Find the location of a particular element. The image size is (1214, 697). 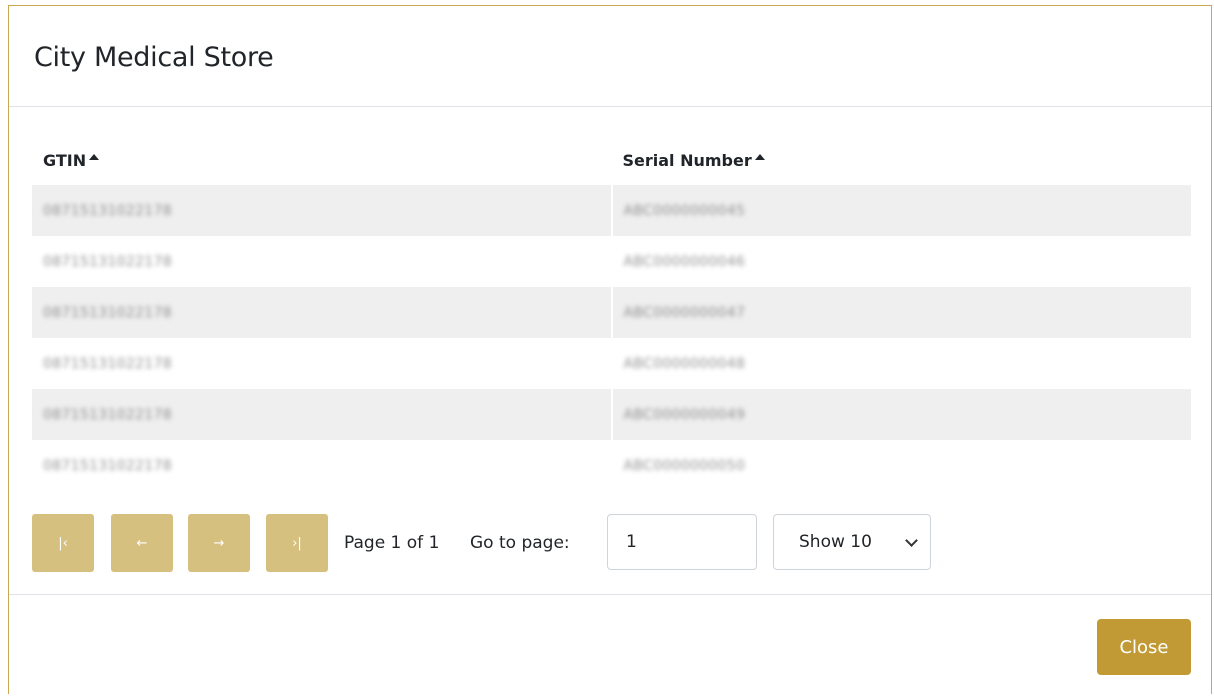

table-row: 08715131022178 ABC0000000050 is located at coordinates (611, 465).